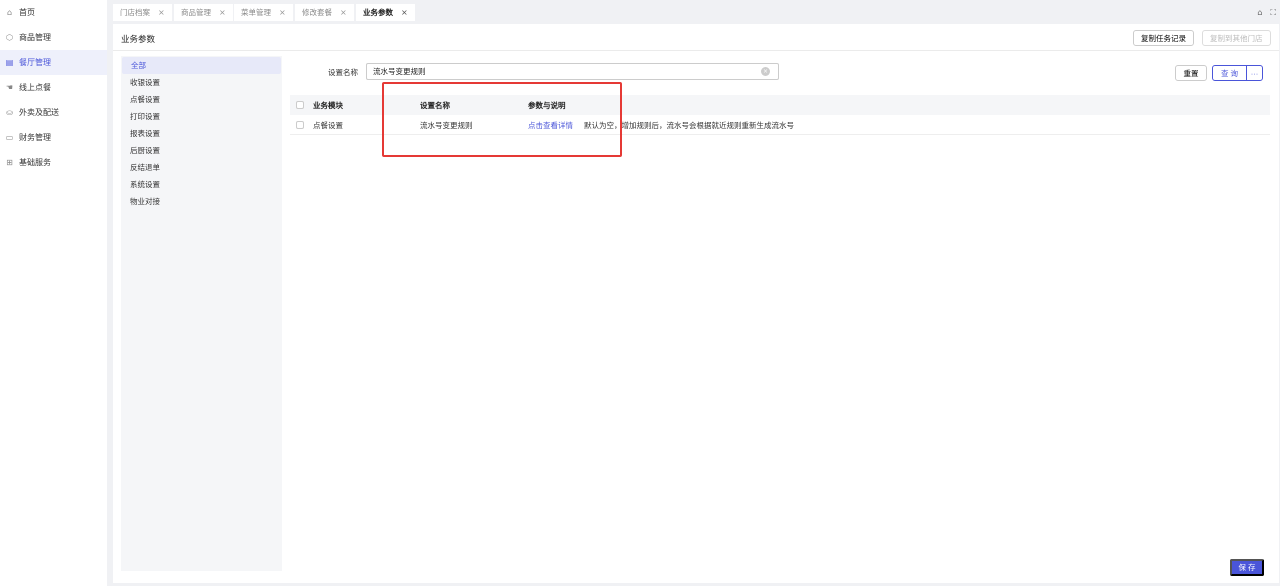 This screenshot has height=586, width=1280. What do you see at coordinates (196, 12) in the screenshot?
I see `tab-label: 商品管理` at bounding box center [196, 12].